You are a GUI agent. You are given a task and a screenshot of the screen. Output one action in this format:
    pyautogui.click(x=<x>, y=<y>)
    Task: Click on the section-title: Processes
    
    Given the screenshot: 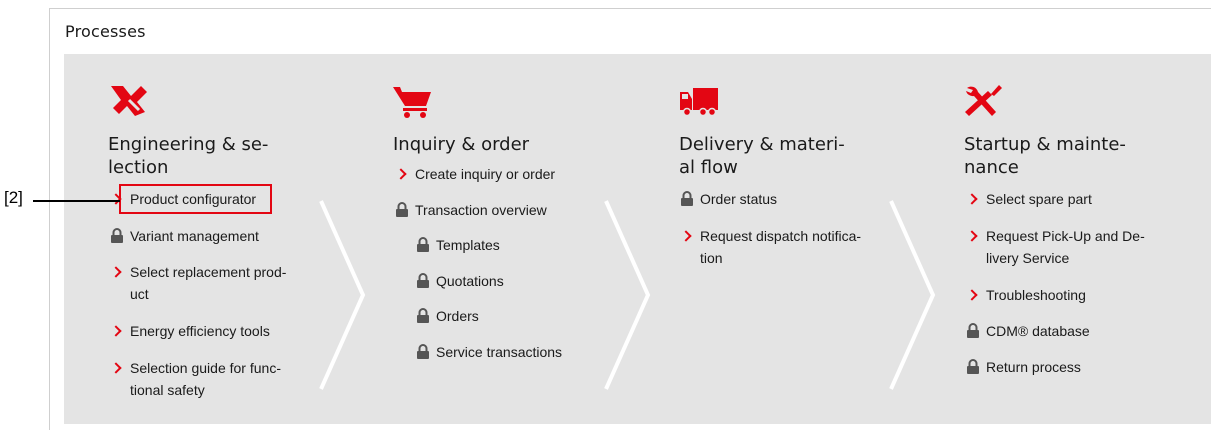 What is the action you would take?
    pyautogui.click(x=105, y=31)
    